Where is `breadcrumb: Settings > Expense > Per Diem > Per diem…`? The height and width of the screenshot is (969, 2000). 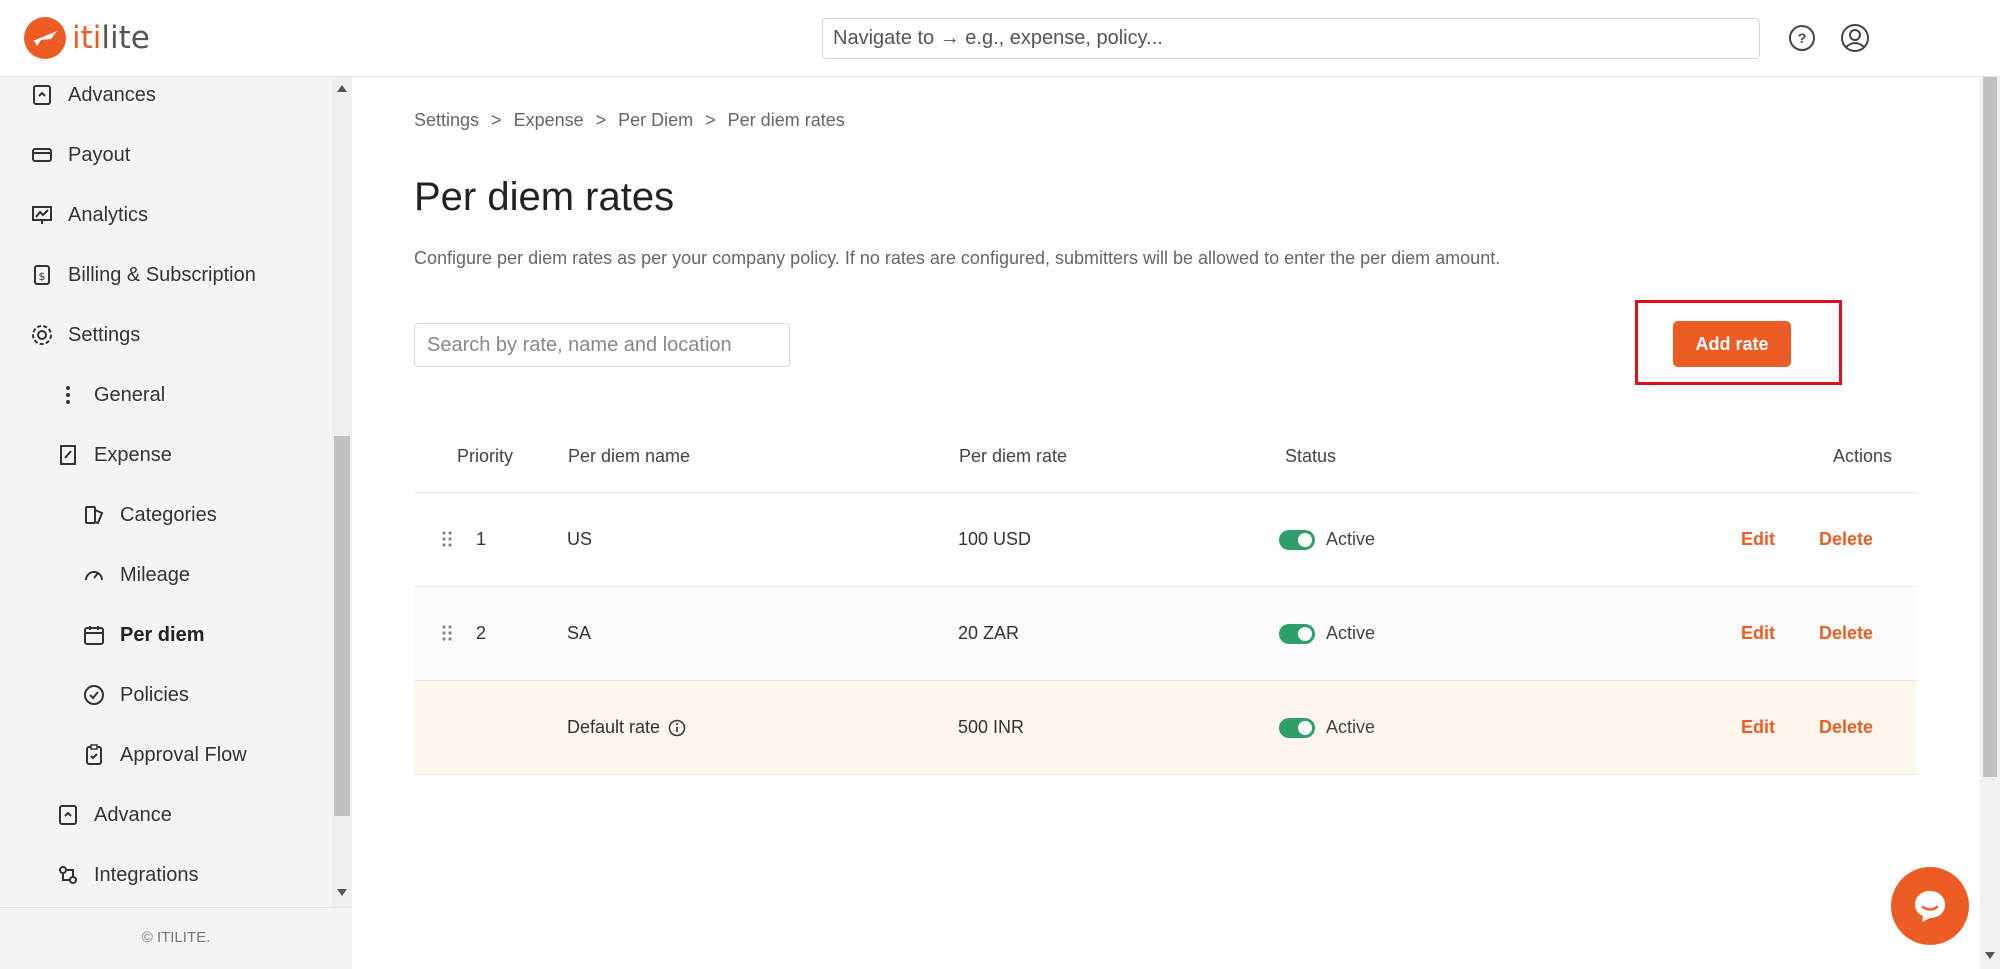 breadcrumb: Settings > Expense > Per Diem > Per diem… is located at coordinates (629, 120).